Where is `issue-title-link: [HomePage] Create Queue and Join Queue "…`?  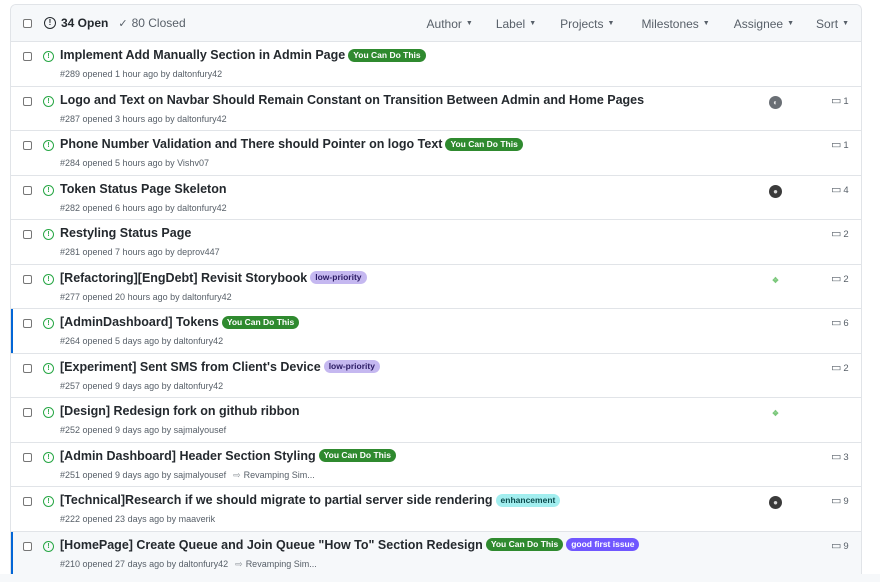 issue-title-link: [HomePage] Create Queue and Join Queue "… is located at coordinates (271, 545).